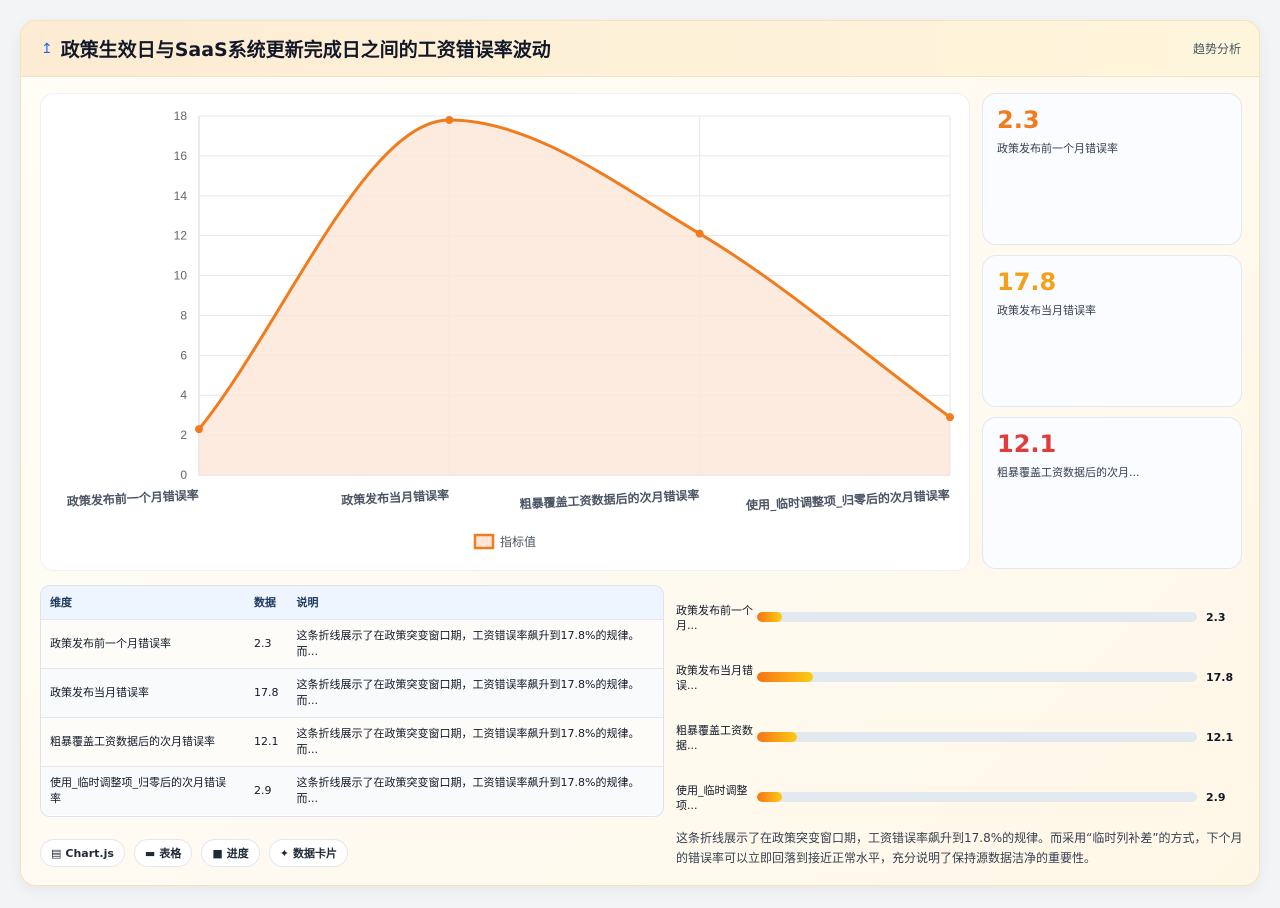 The image size is (1280, 908). Describe the element at coordinates (263, 643) in the screenshot. I see `row-value: 2.3` at that location.